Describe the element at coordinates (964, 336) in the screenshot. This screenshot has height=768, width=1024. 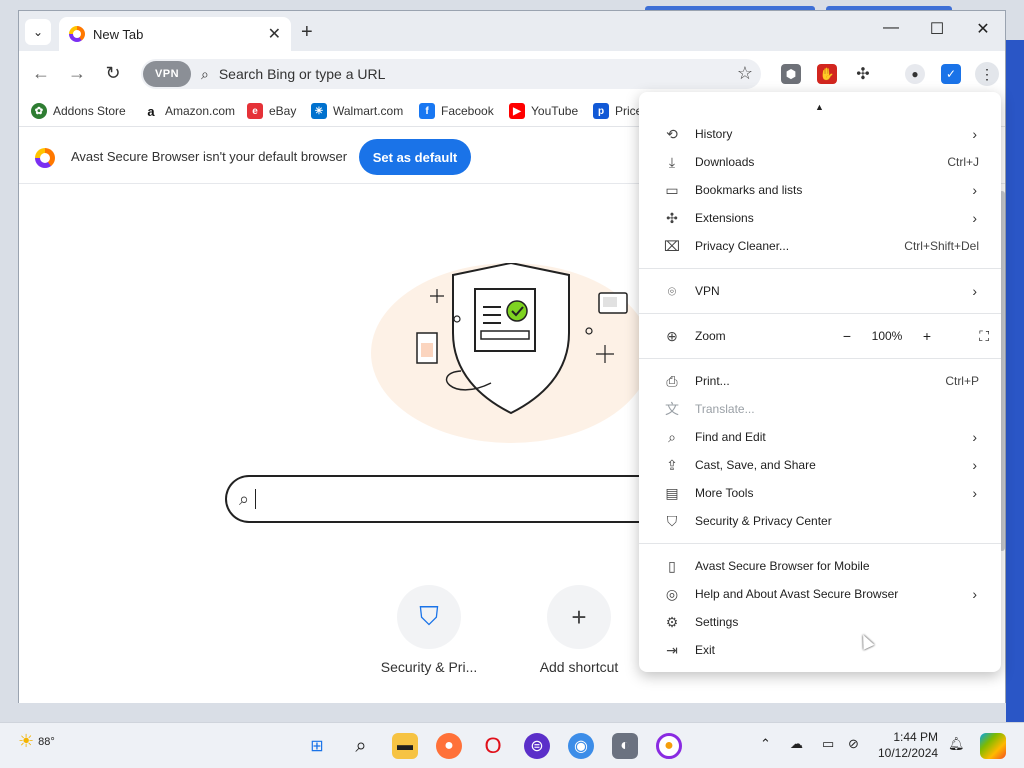
I see `fullscreen-icon: ⛶` at that location.